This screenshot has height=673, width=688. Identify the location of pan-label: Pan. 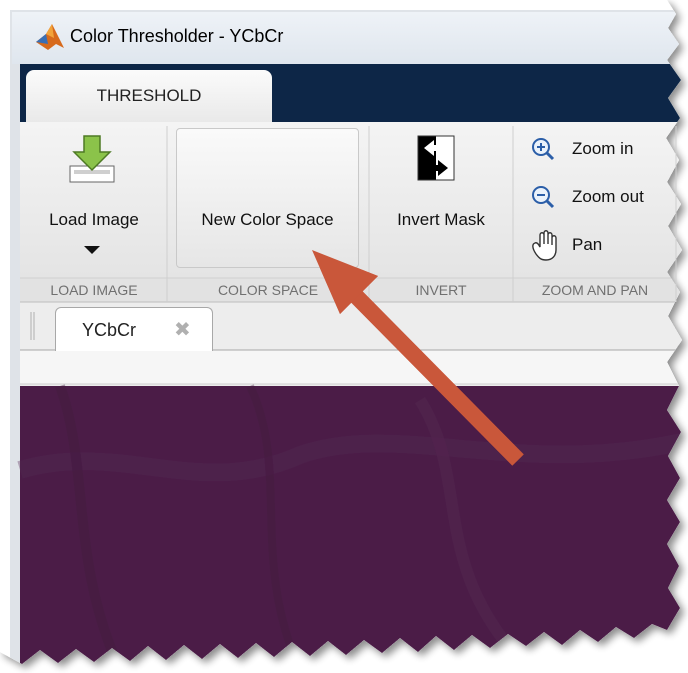
(587, 244).